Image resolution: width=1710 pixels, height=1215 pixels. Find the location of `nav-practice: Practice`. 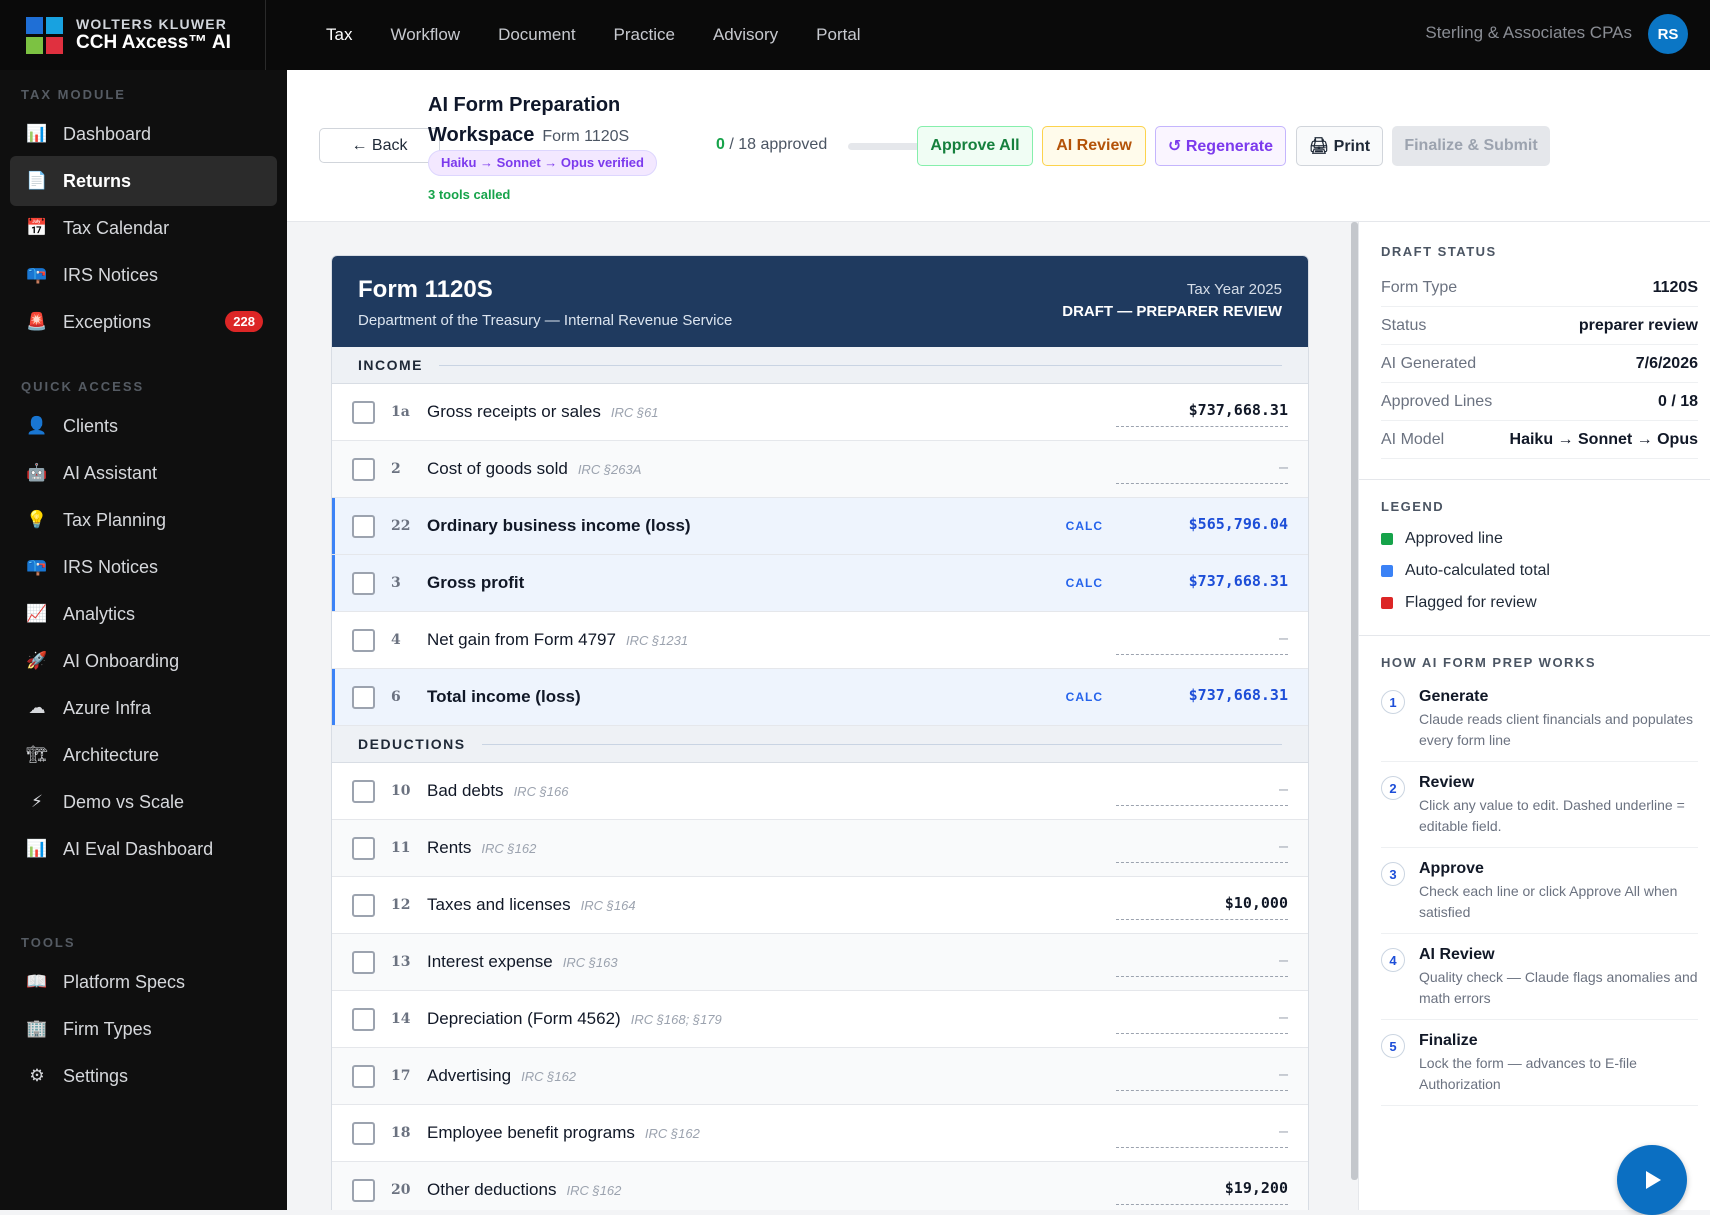

nav-practice: Practice is located at coordinates (644, 35).